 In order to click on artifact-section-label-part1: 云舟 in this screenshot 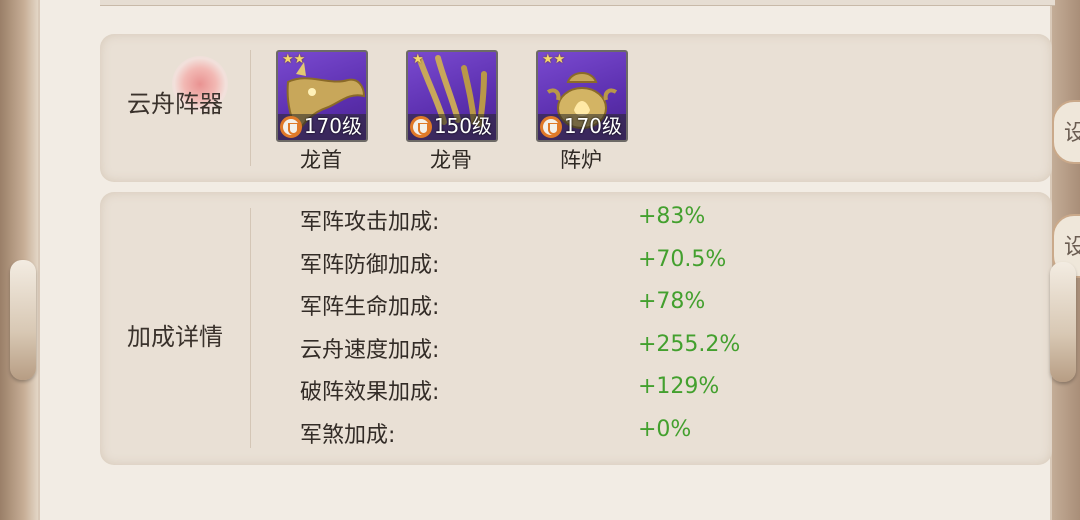, I will do `click(151, 104)`.